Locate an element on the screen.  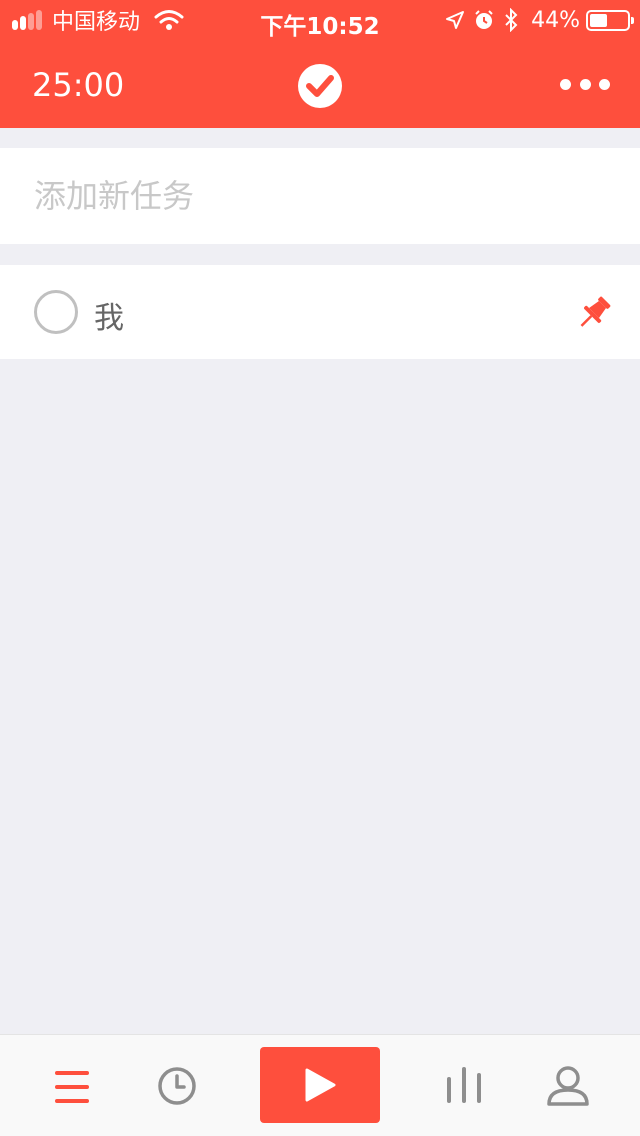
play-icon is located at coordinates (320, 1085).